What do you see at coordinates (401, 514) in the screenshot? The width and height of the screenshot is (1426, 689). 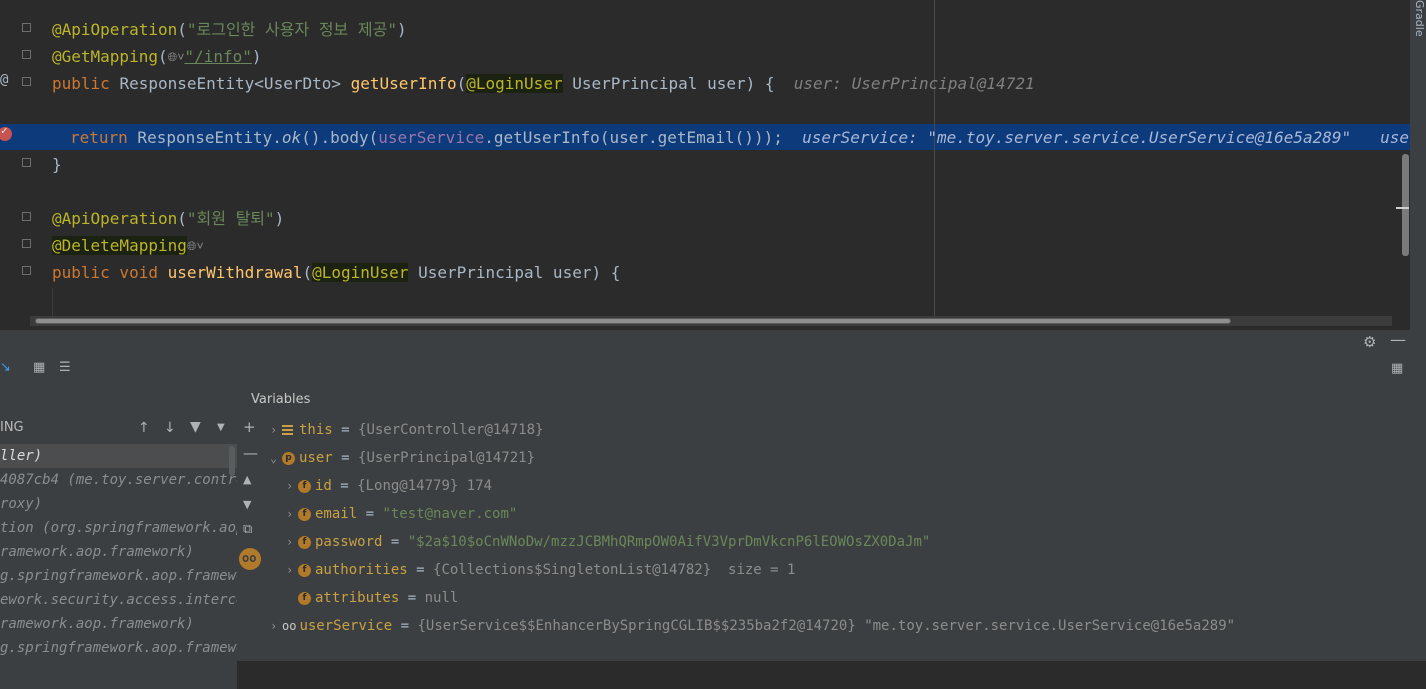 I see `variable-row: › f email = "test@naver.com"` at bounding box center [401, 514].